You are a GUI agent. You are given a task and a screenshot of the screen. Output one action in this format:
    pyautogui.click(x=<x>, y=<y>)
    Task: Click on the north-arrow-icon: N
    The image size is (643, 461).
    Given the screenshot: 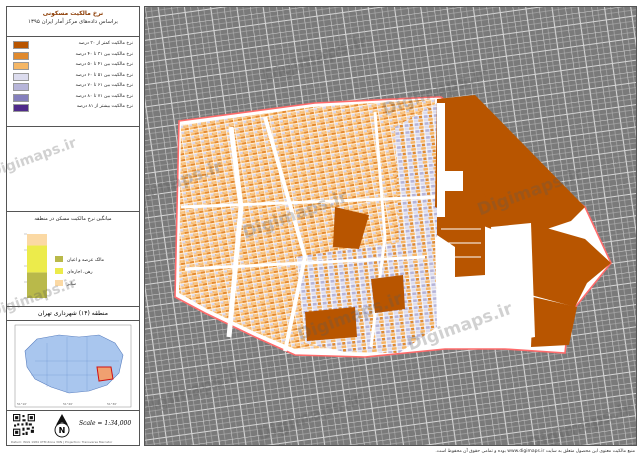 What is the action you would take?
    pyautogui.click(x=62, y=426)
    